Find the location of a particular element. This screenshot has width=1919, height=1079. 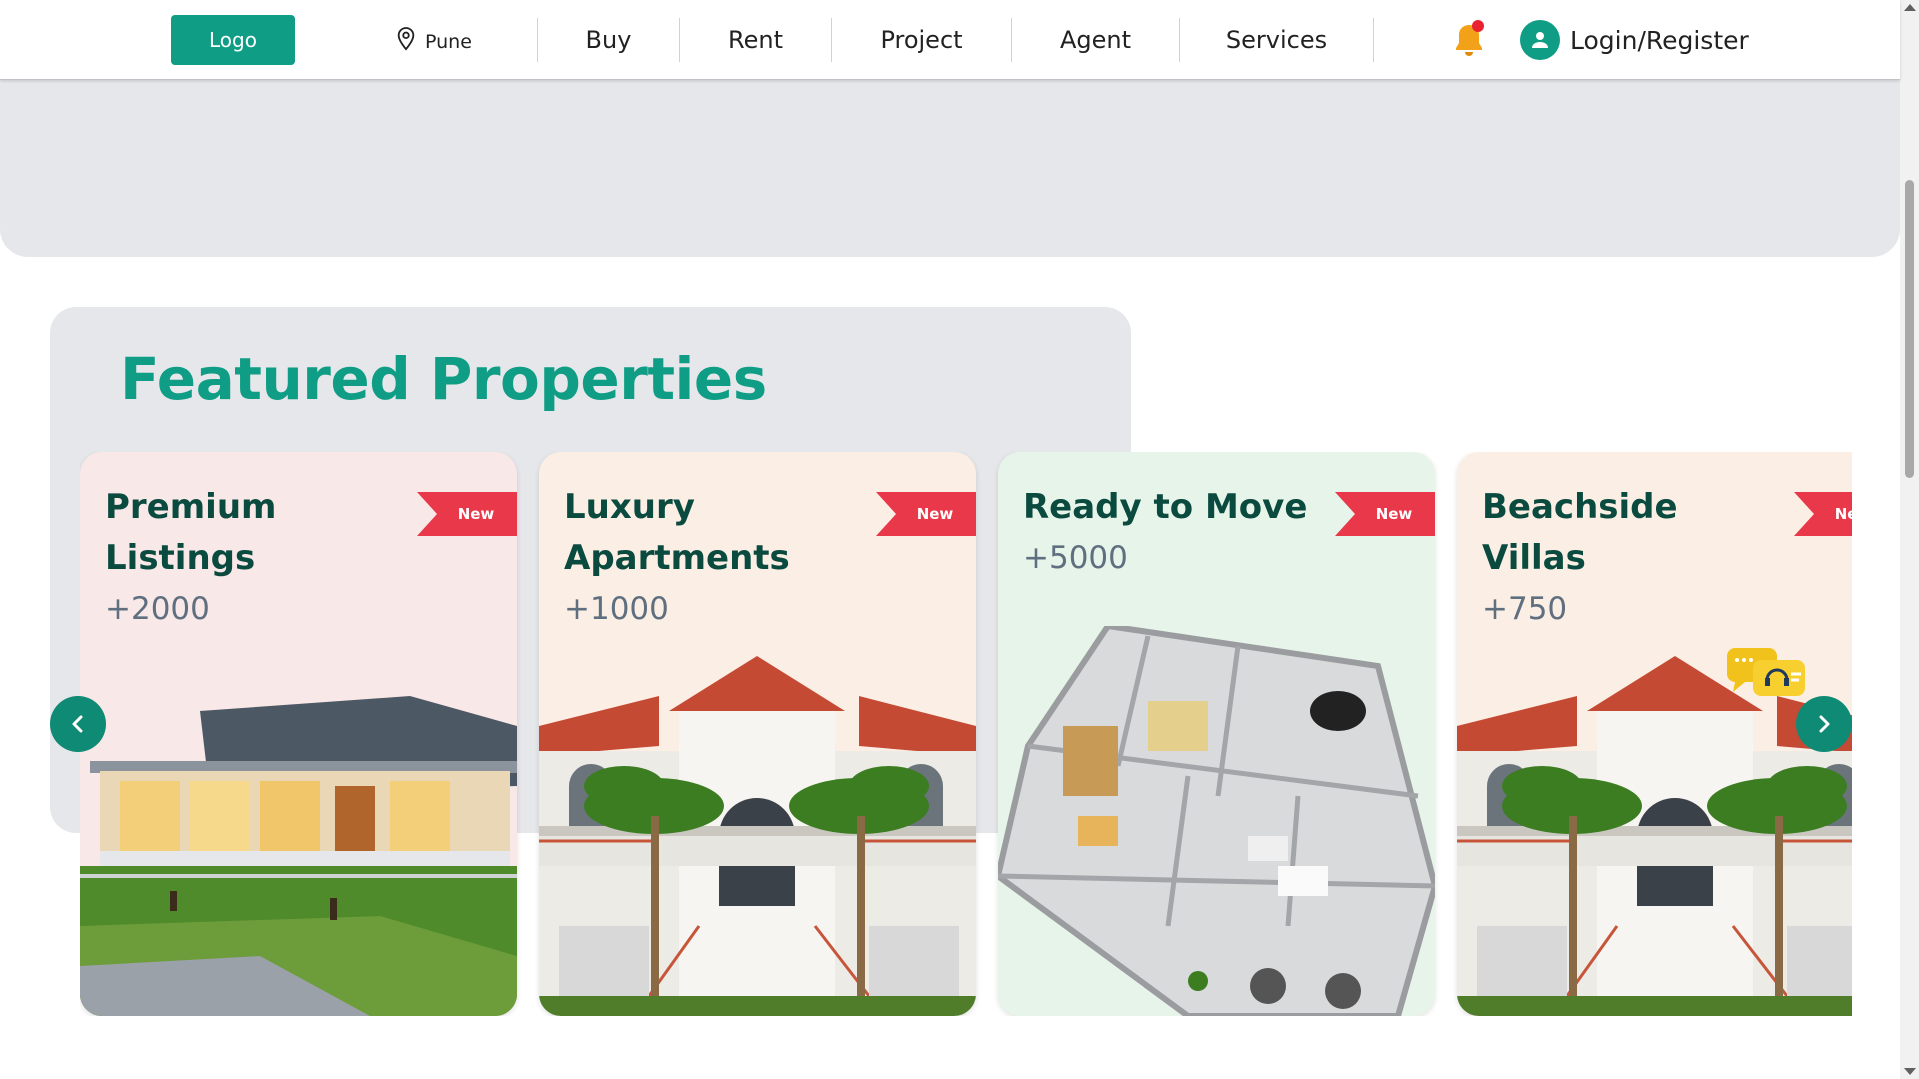

notification-bell-icon is located at coordinates (1469, 39).